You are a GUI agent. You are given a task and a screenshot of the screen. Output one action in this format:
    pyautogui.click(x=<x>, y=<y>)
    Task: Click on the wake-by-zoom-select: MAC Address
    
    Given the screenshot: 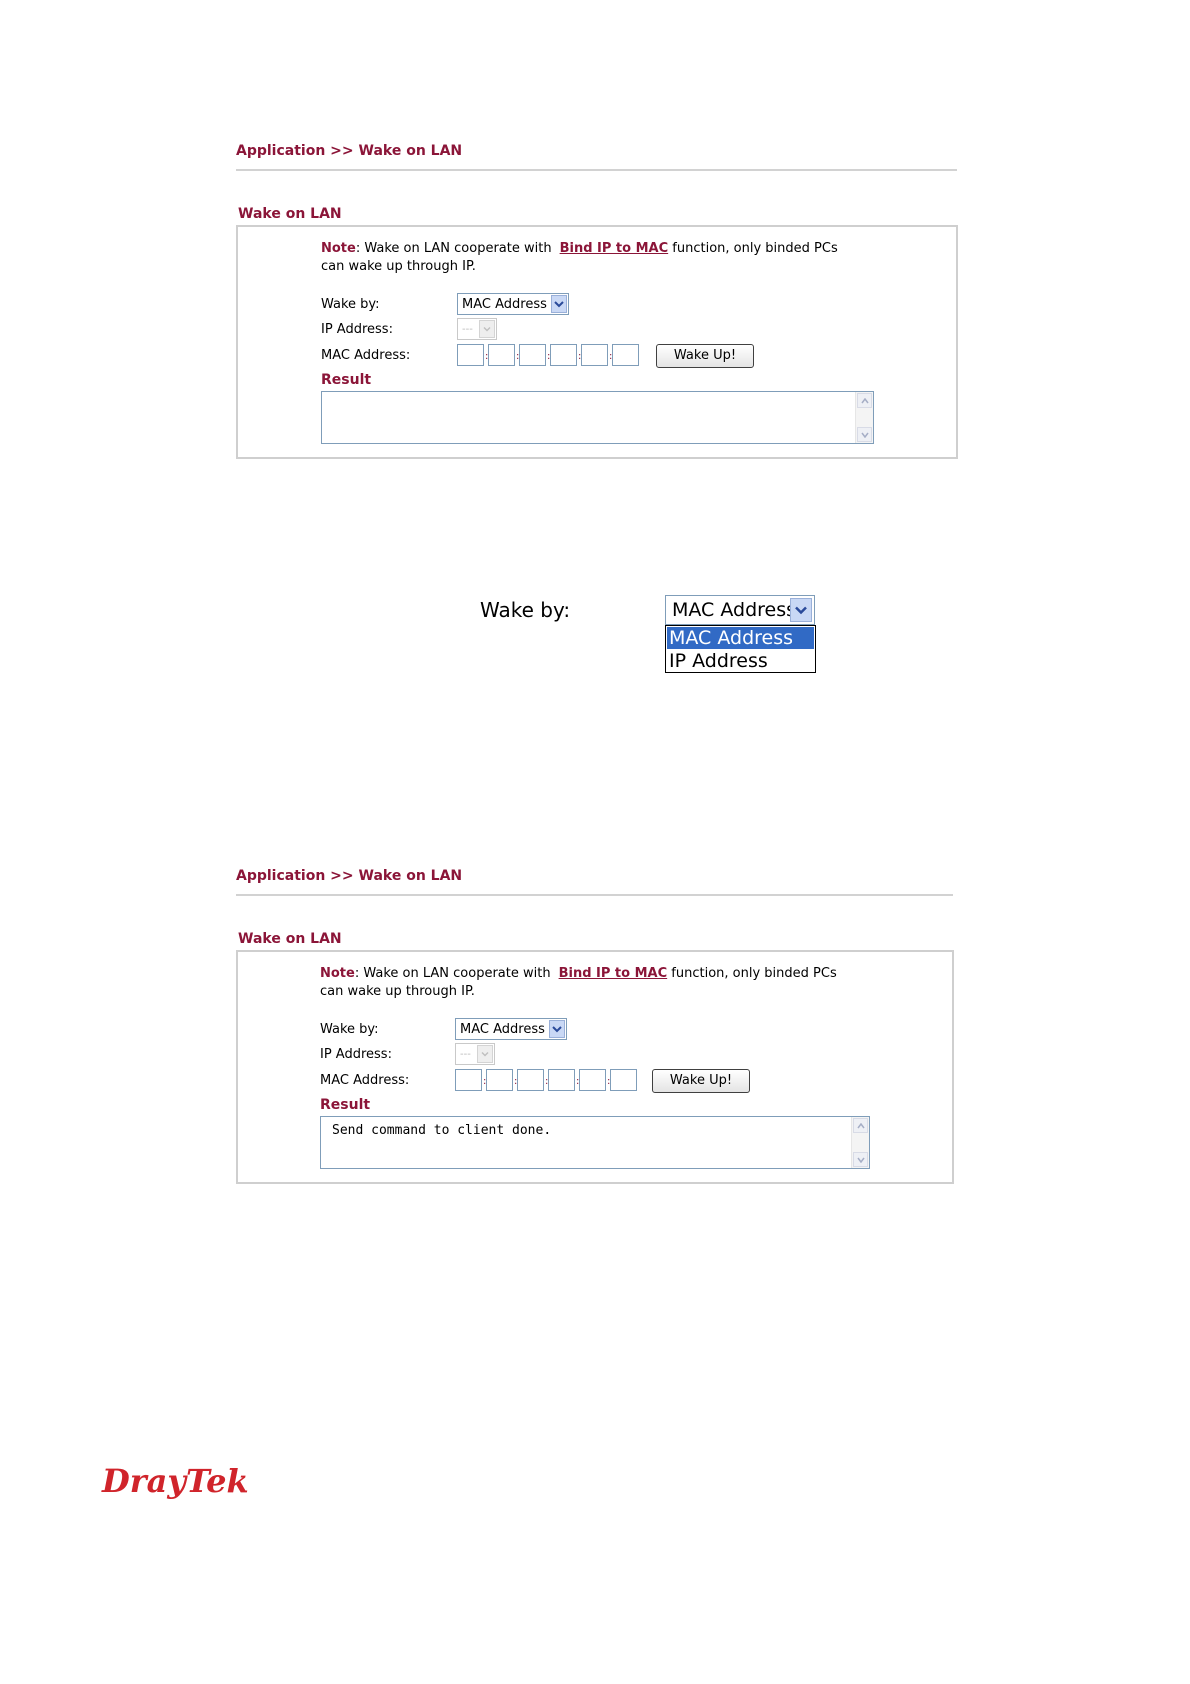 What is the action you would take?
    pyautogui.click(x=740, y=610)
    